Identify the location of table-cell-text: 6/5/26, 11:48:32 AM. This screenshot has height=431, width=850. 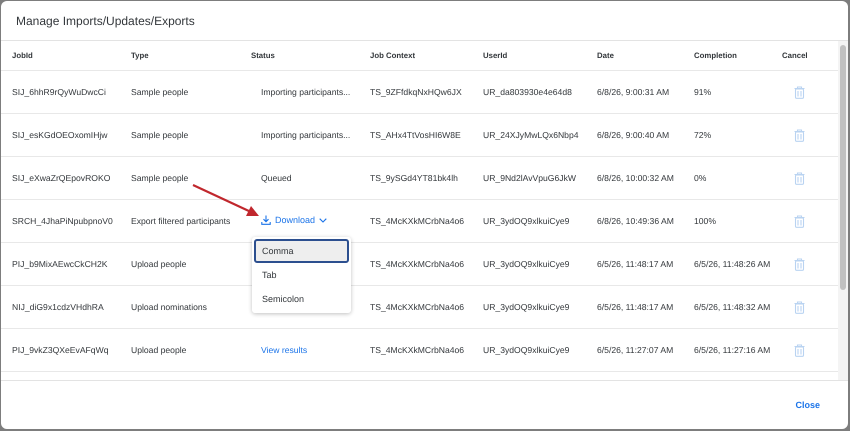
(733, 307).